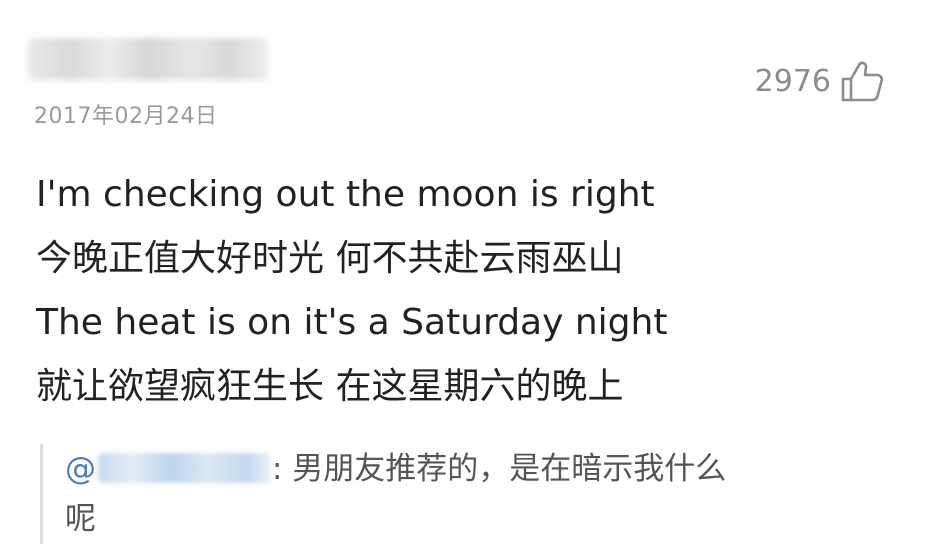 The image size is (927, 554). What do you see at coordinates (345, 194) in the screenshot?
I see `lyric-line: I'm checking out the moon is right` at bounding box center [345, 194].